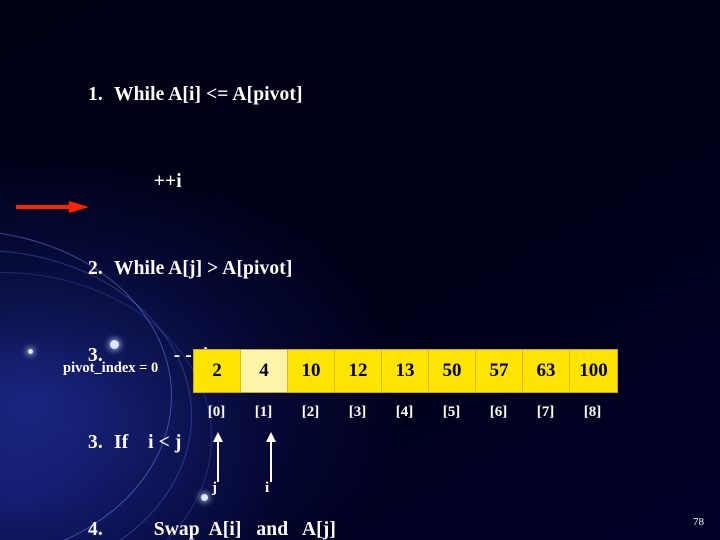 The image size is (720, 540). What do you see at coordinates (358, 371) in the screenshot?
I see `array-cell: 12` at bounding box center [358, 371].